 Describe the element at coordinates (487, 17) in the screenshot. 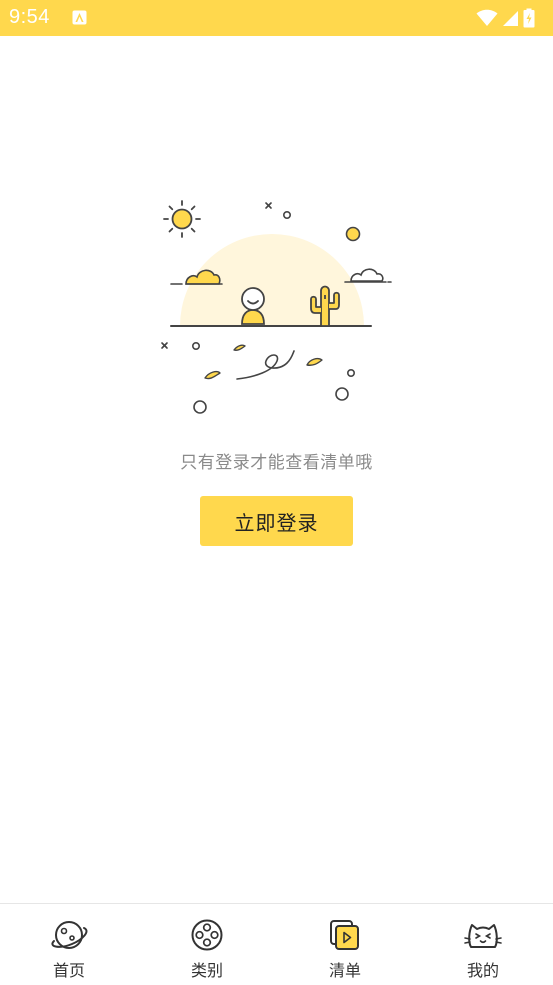

I see `wifi-icon` at that location.